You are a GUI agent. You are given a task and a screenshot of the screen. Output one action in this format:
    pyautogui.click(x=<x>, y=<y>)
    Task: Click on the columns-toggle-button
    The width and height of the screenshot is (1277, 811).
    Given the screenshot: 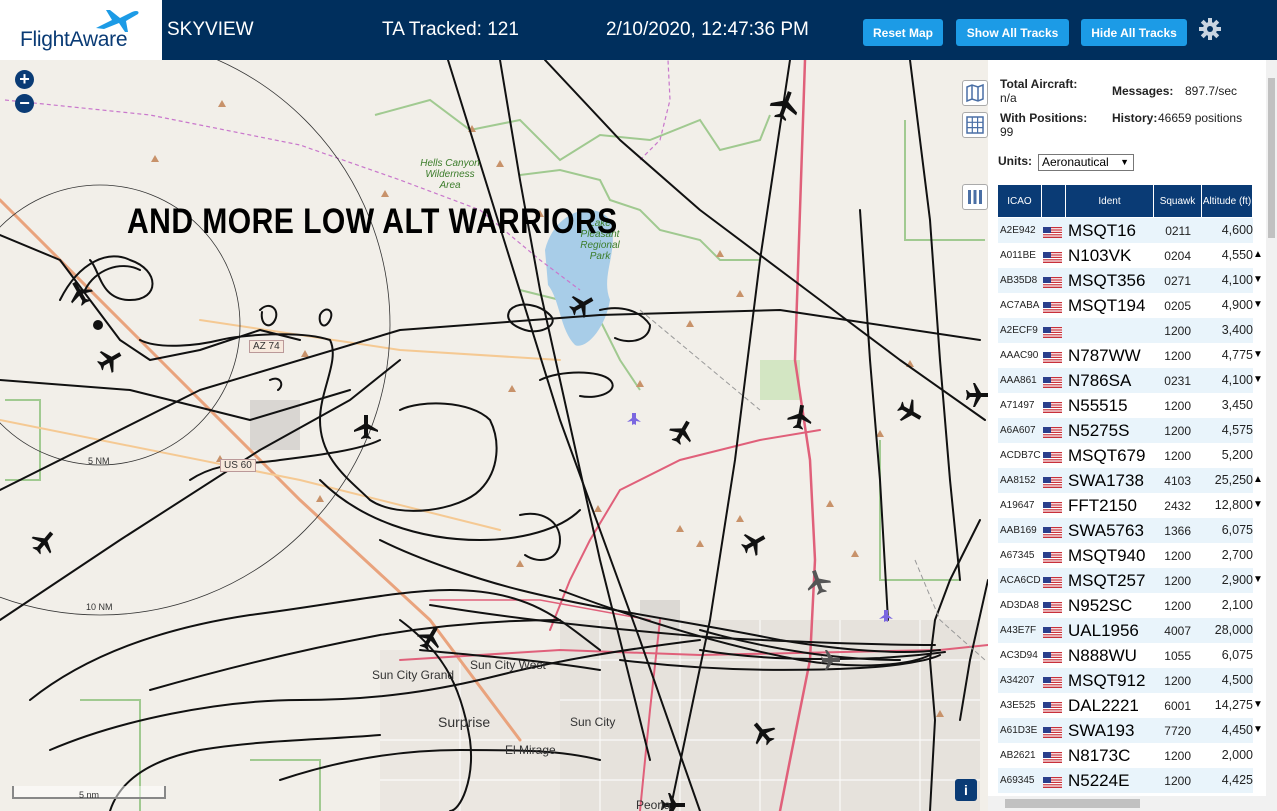 What is the action you would take?
    pyautogui.click(x=975, y=197)
    